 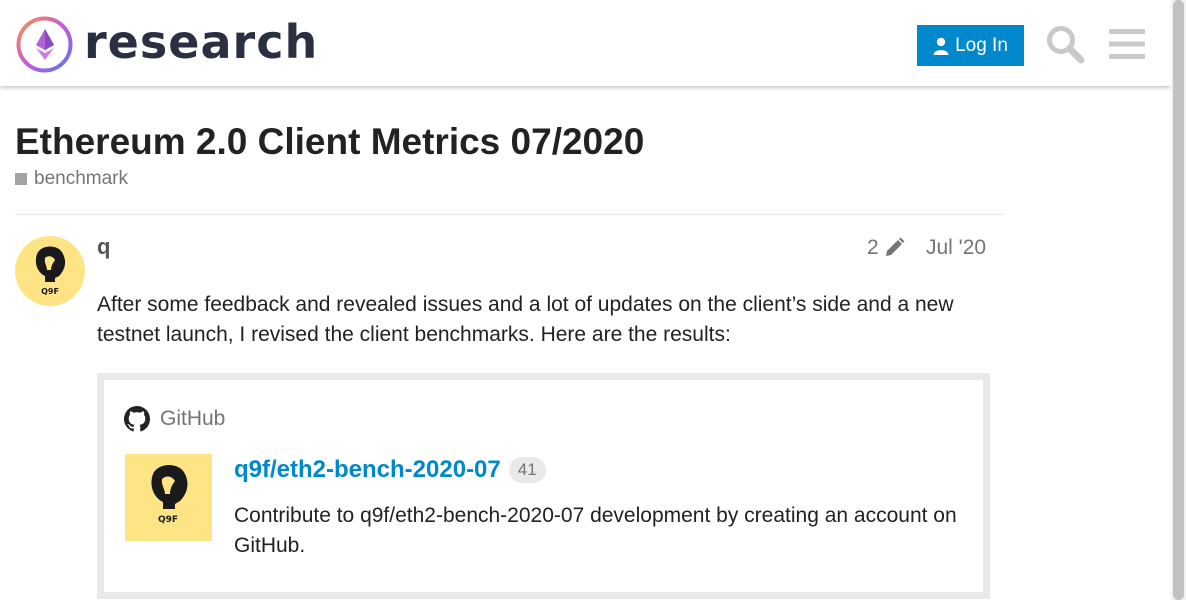 What do you see at coordinates (137, 419) in the screenshot?
I see `github-icon` at bounding box center [137, 419].